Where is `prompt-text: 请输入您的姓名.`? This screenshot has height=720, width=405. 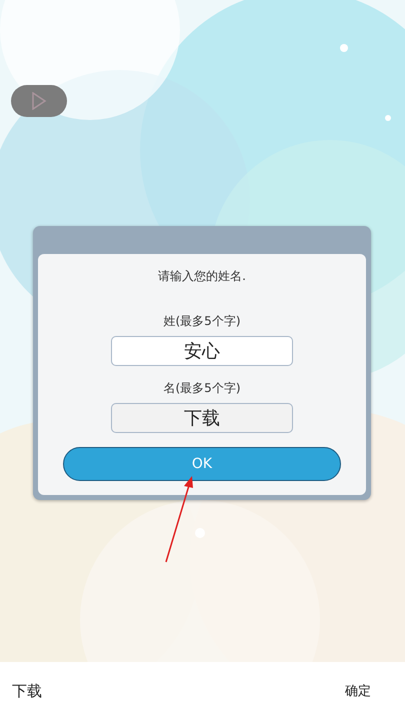
prompt-text: 请输入您的姓名. is located at coordinates (202, 276).